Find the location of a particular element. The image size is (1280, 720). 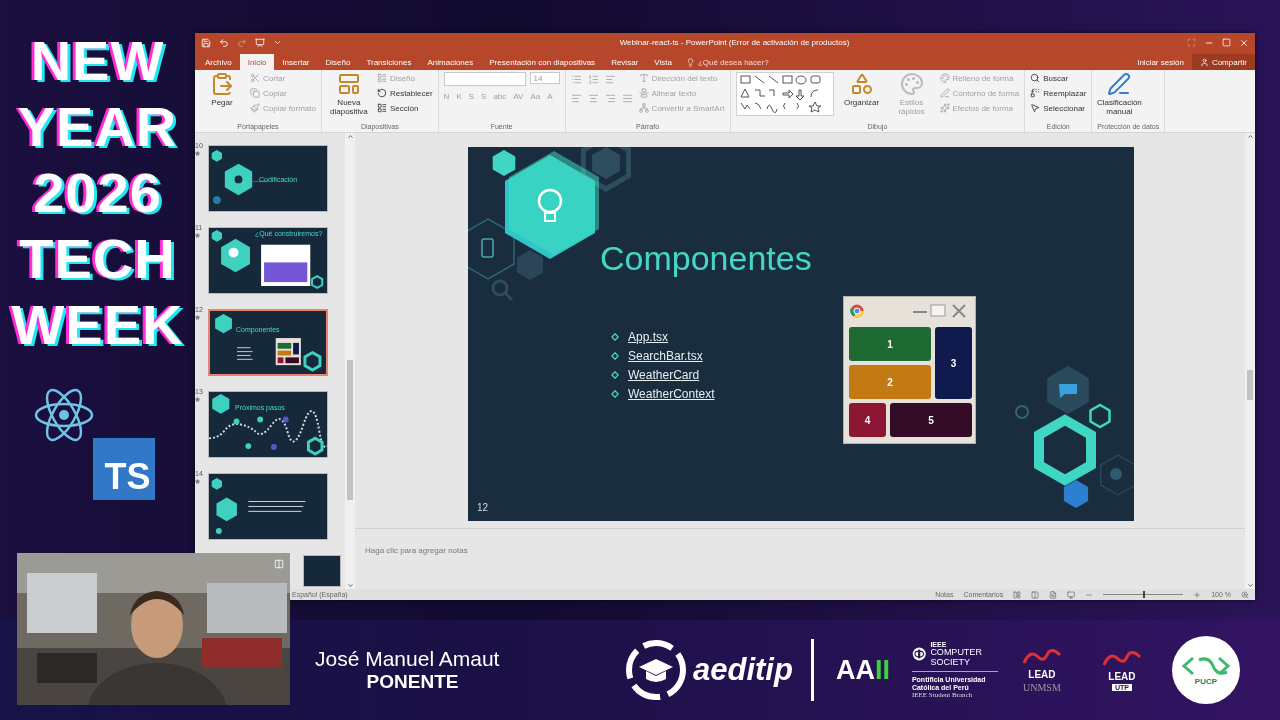

lightbulb-icon is located at coordinates (690, 62).